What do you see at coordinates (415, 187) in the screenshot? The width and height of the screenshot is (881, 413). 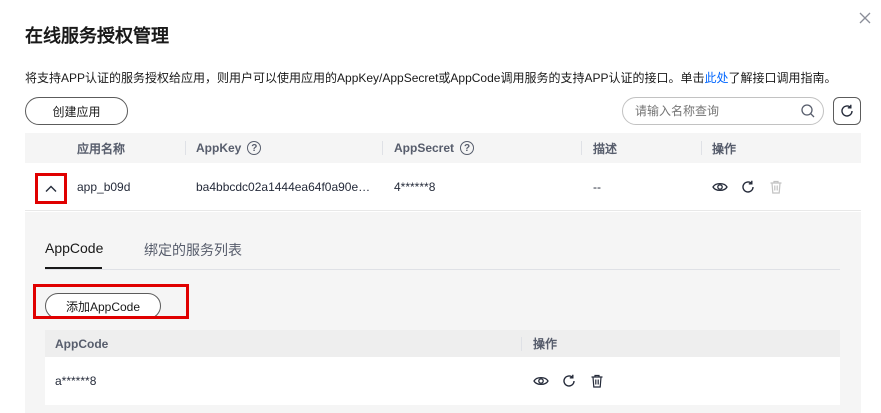 I see `appsecret-cell: 4******8` at bounding box center [415, 187].